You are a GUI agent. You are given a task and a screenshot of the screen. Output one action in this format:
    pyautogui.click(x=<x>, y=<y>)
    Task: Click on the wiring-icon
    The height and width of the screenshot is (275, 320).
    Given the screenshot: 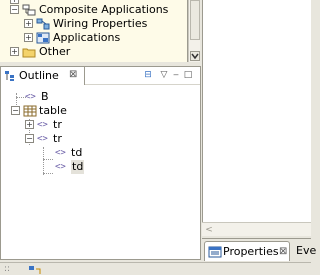 What is the action you would take?
    pyautogui.click(x=43, y=24)
    